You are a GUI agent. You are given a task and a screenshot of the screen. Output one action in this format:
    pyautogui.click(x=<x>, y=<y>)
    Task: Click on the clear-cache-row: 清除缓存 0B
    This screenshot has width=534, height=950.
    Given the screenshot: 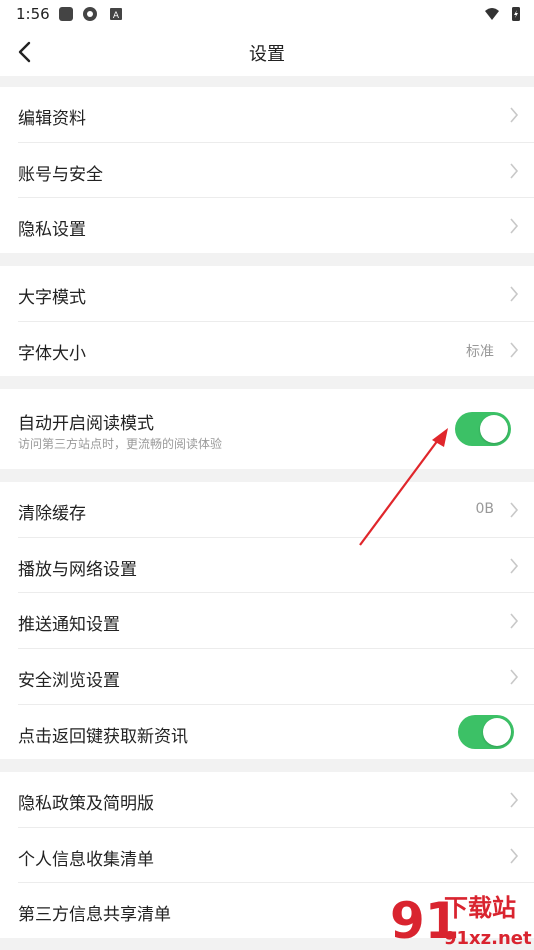 What is the action you would take?
    pyautogui.click(x=267, y=509)
    